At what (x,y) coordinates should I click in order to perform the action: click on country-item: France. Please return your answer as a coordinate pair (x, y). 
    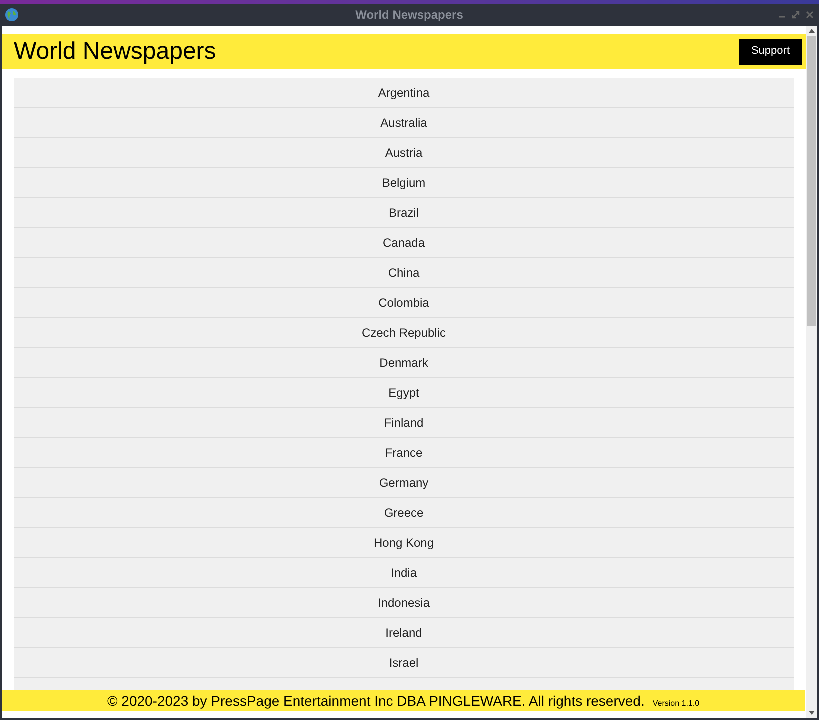
    Looking at the image, I should click on (404, 453).